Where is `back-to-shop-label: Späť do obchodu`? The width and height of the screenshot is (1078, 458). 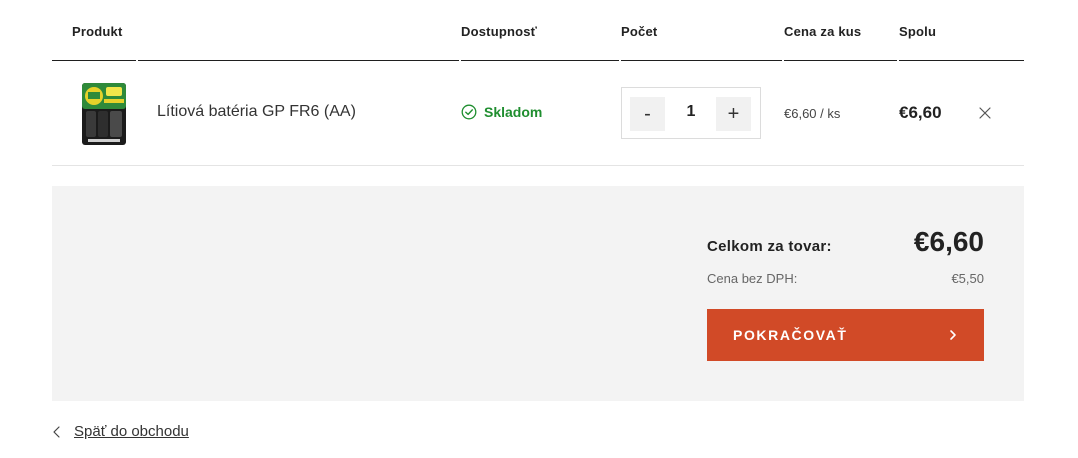
back-to-shop-label: Späť do obchodu is located at coordinates (131, 431).